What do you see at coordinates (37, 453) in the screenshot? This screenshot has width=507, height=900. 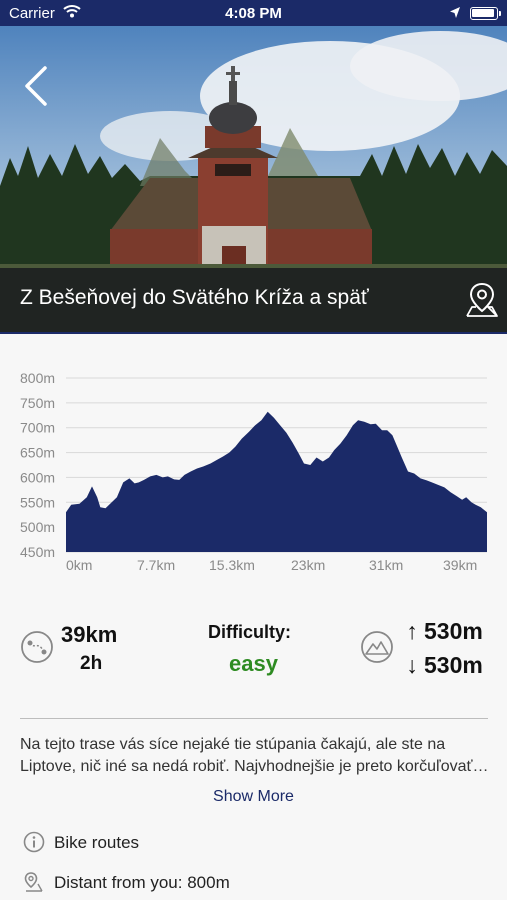 I see `y-tick-label: 650m` at bounding box center [37, 453].